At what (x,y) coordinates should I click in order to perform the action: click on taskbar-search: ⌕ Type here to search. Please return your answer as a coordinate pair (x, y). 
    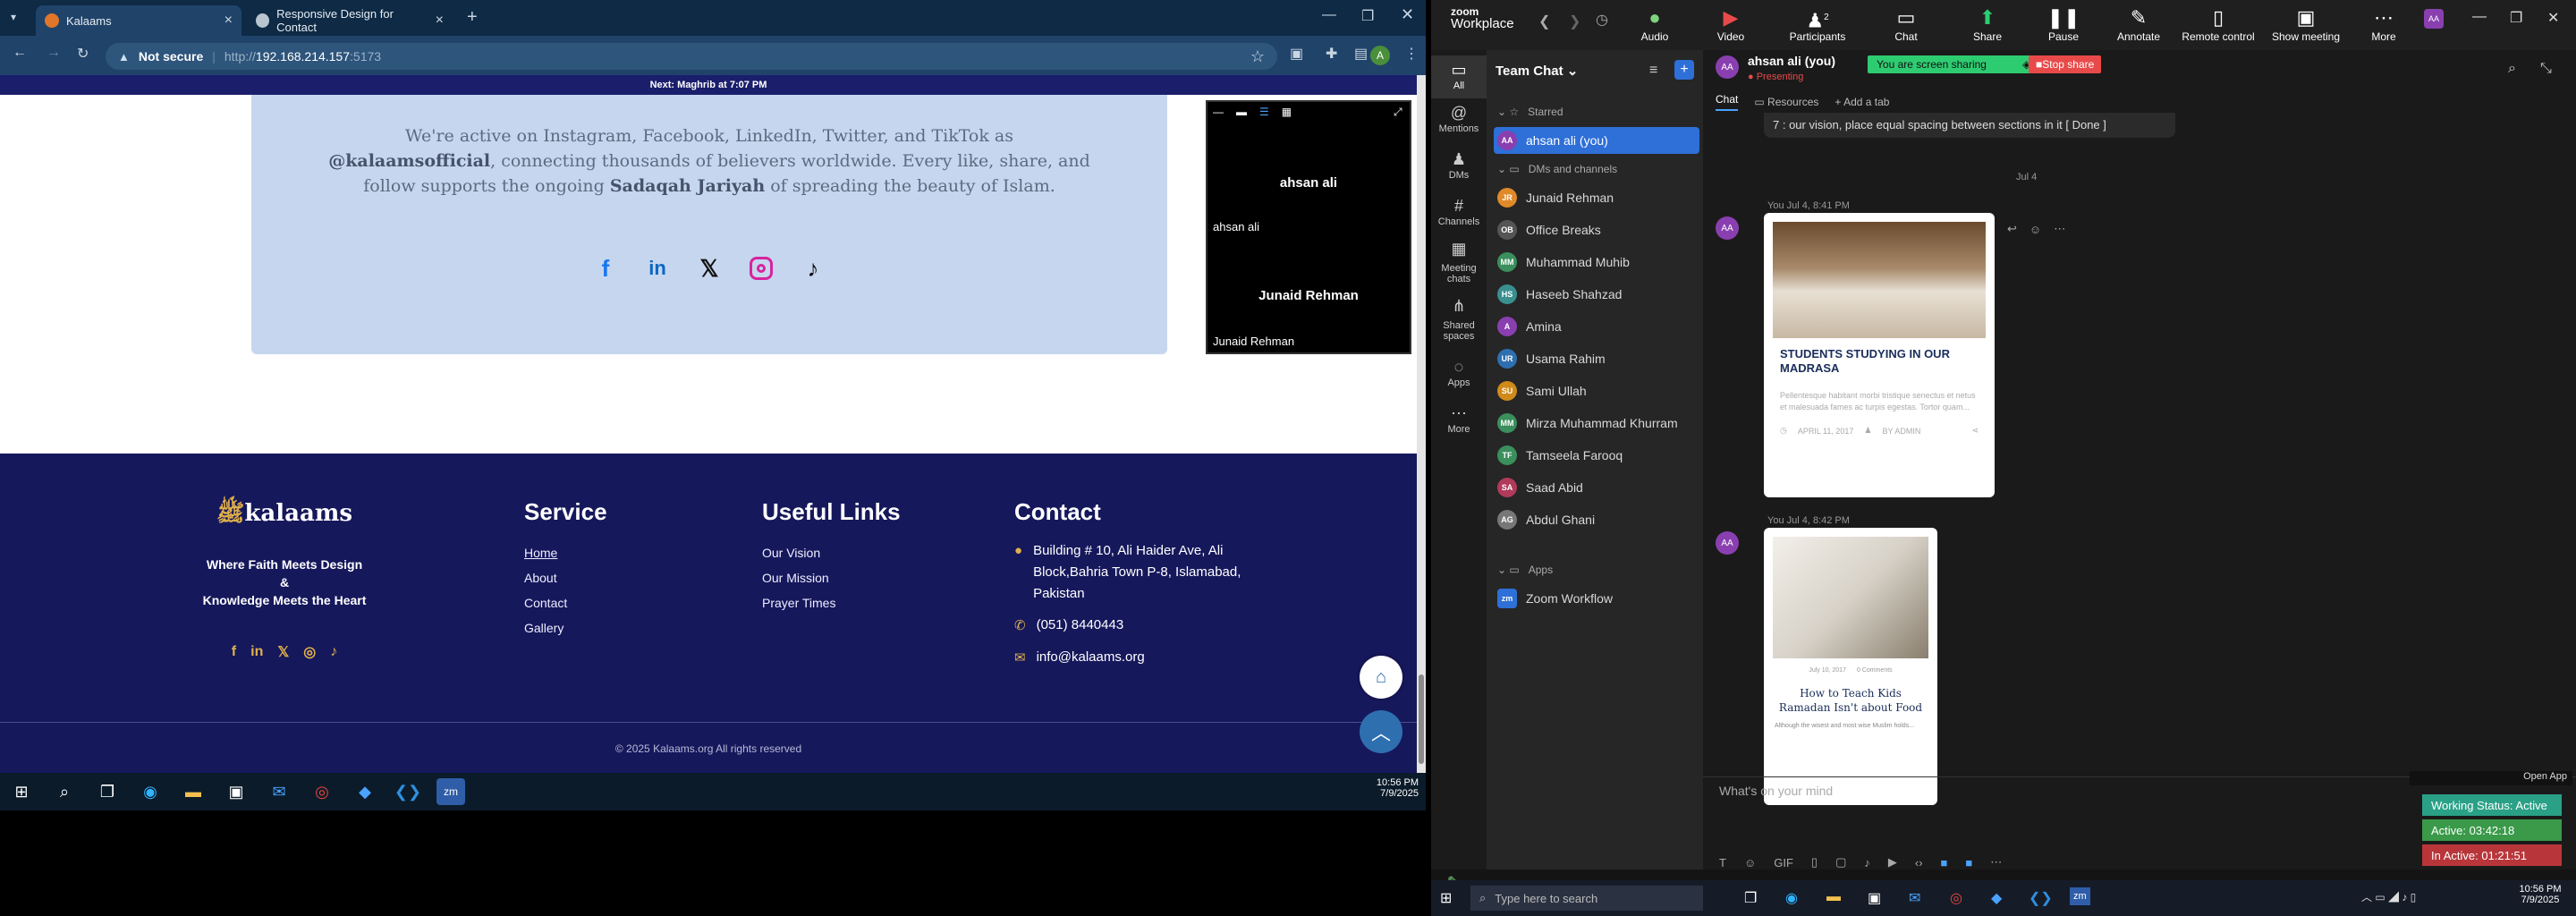
    Looking at the image, I should click on (1586, 898).